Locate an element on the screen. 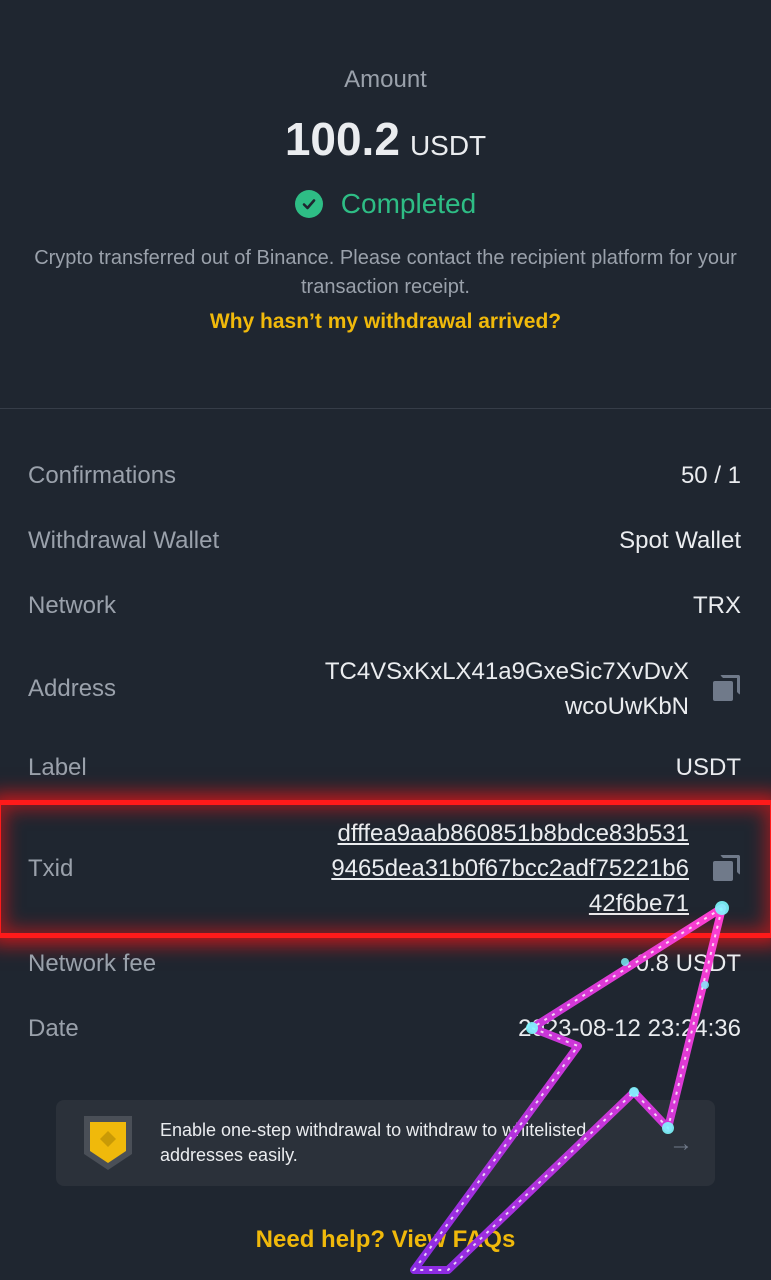 The width and height of the screenshot is (771, 1280). check-circle-icon is located at coordinates (308, 204).